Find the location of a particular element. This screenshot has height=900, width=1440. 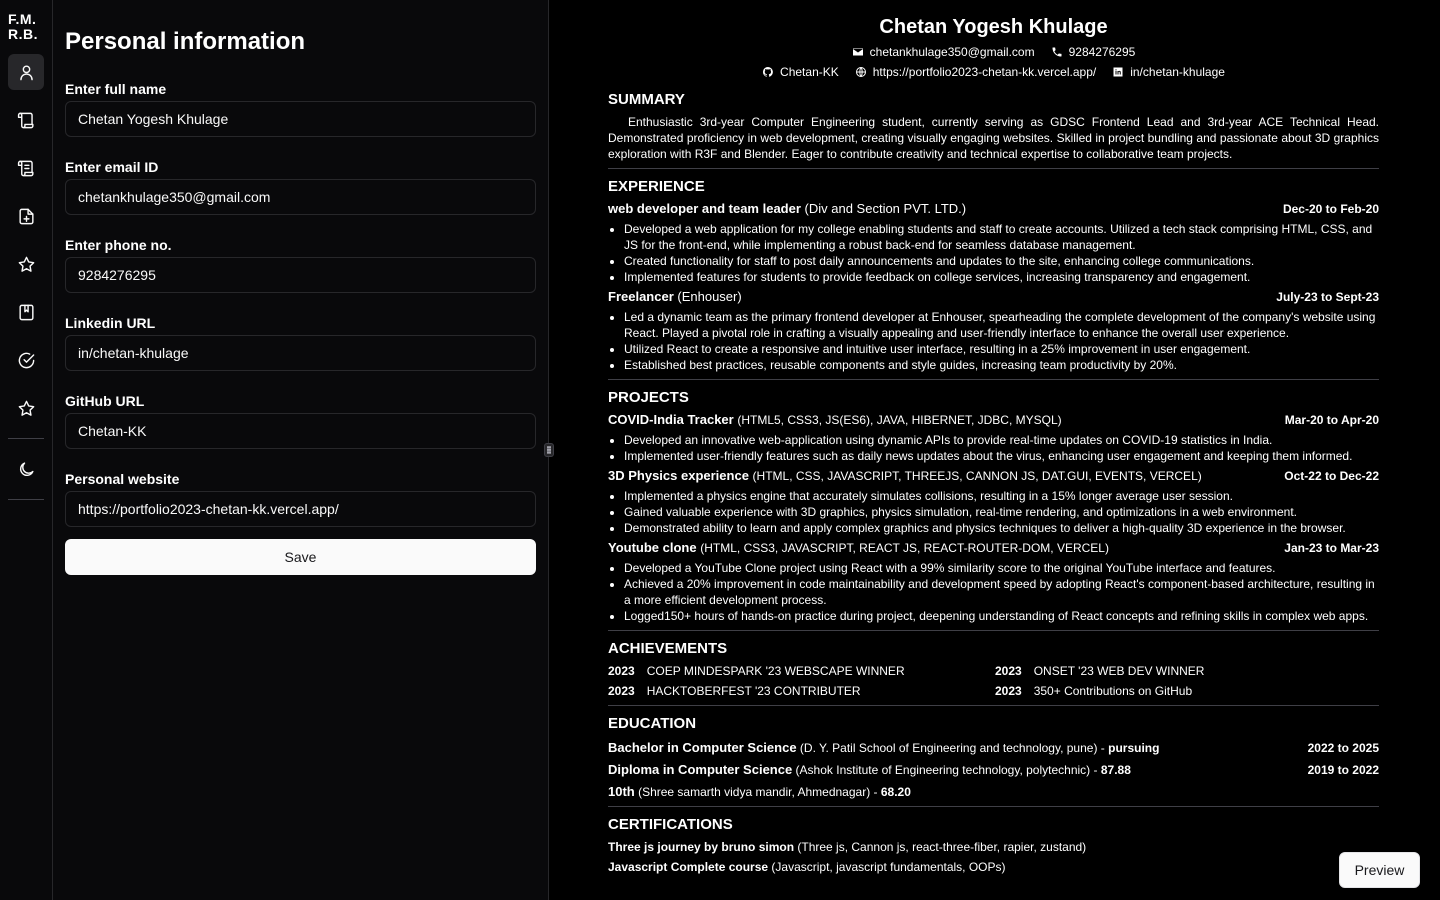

entry-title-text: Youtube clone is located at coordinates (652, 547).